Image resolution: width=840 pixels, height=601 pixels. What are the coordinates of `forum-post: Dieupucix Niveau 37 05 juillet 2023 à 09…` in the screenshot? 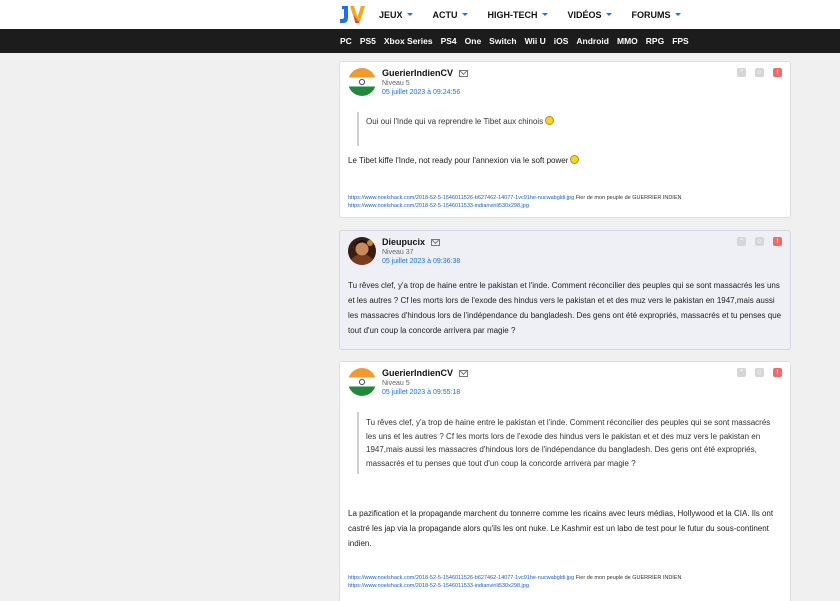 It's located at (565, 290).